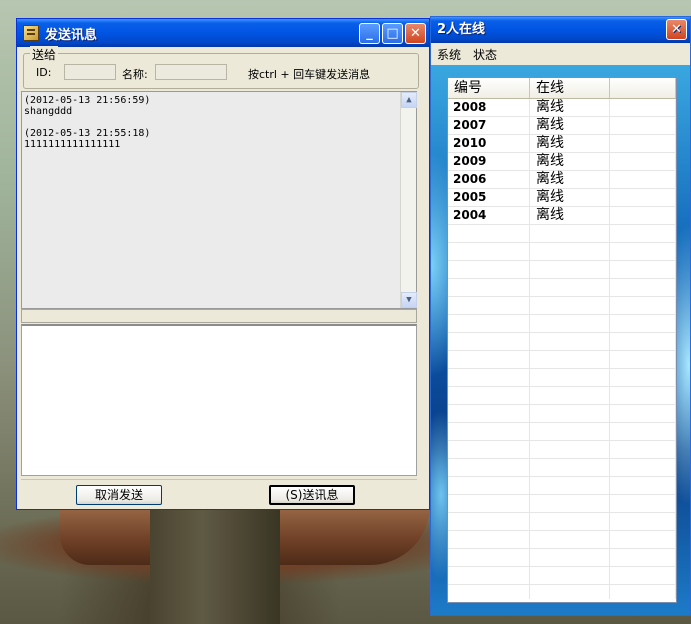  Describe the element at coordinates (312, 495) in the screenshot. I see `send-message-button: (S)送讯息` at that location.